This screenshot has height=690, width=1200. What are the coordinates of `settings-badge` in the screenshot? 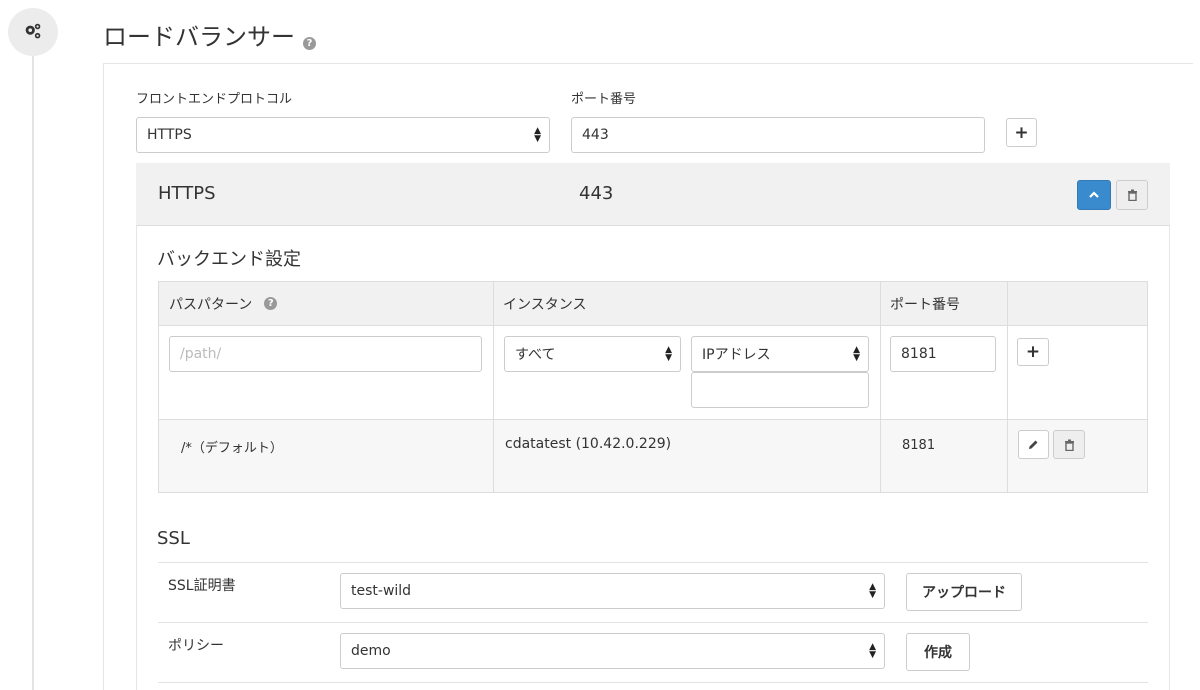 It's located at (33, 32).